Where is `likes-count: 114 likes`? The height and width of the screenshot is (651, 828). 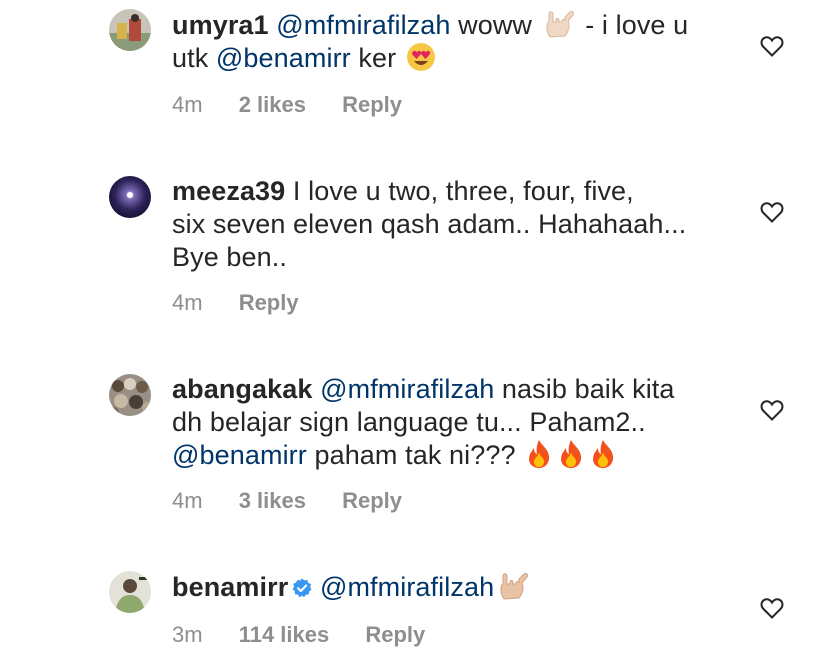 likes-count: 114 likes is located at coordinates (284, 635).